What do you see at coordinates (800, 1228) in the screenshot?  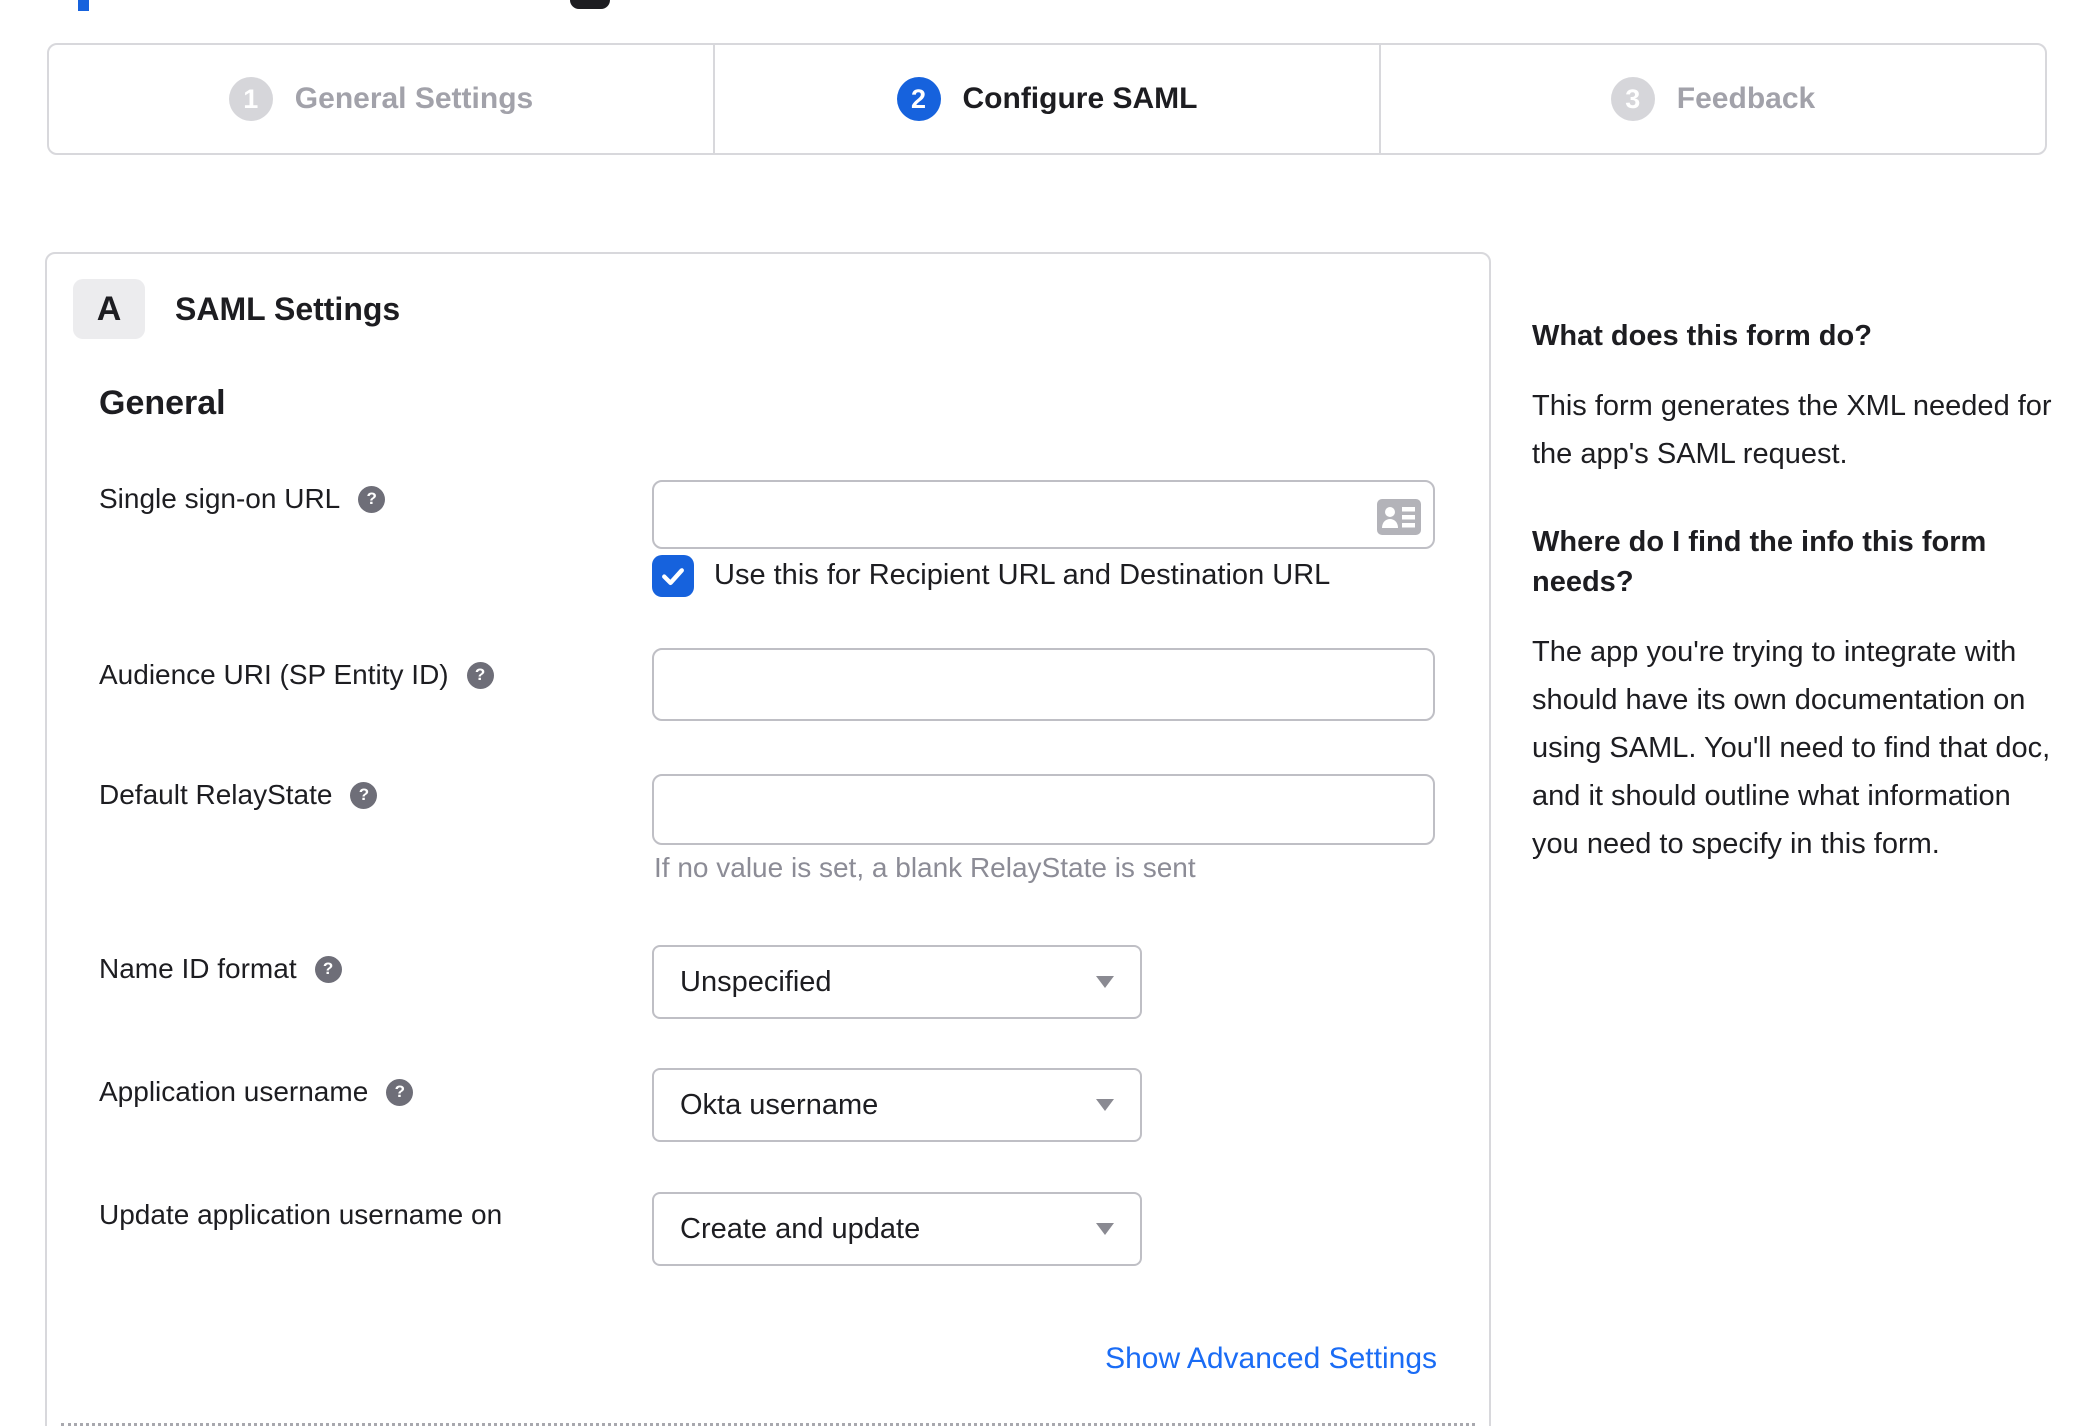 I see `update-username-value: Create and update` at bounding box center [800, 1228].